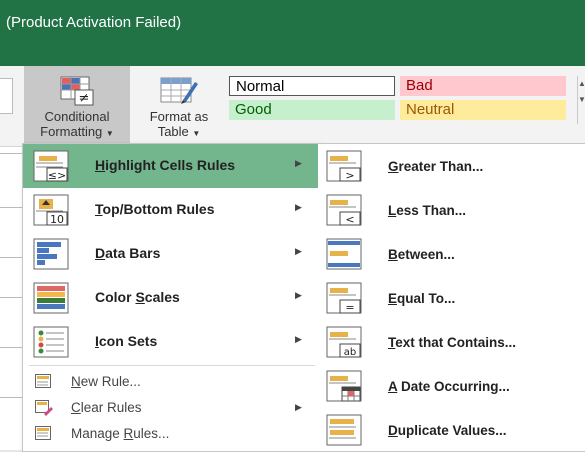 The height and width of the screenshot is (452, 585). I want to click on svg-text: ab, so click(350, 352).